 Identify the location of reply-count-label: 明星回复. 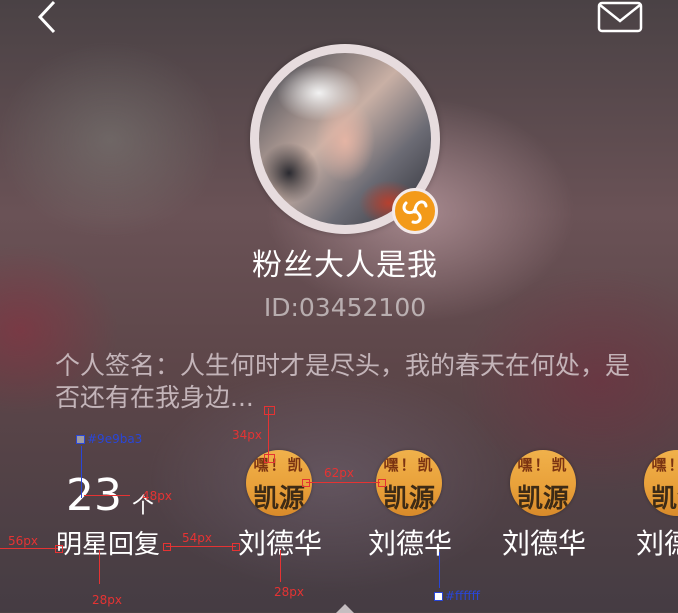
(108, 545).